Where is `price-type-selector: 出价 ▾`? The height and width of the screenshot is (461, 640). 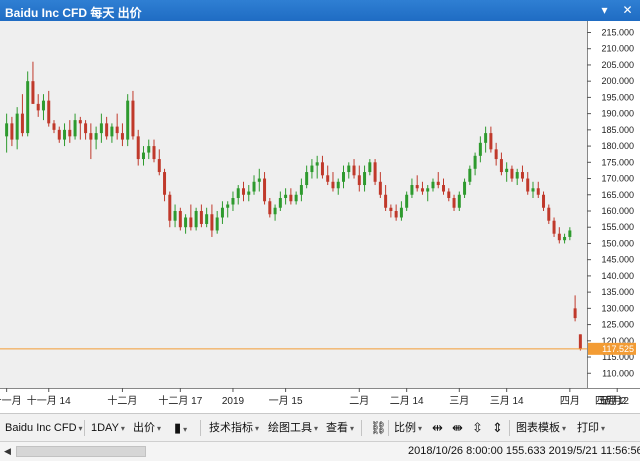 price-type-selector: 出价 ▾ is located at coordinates (147, 428).